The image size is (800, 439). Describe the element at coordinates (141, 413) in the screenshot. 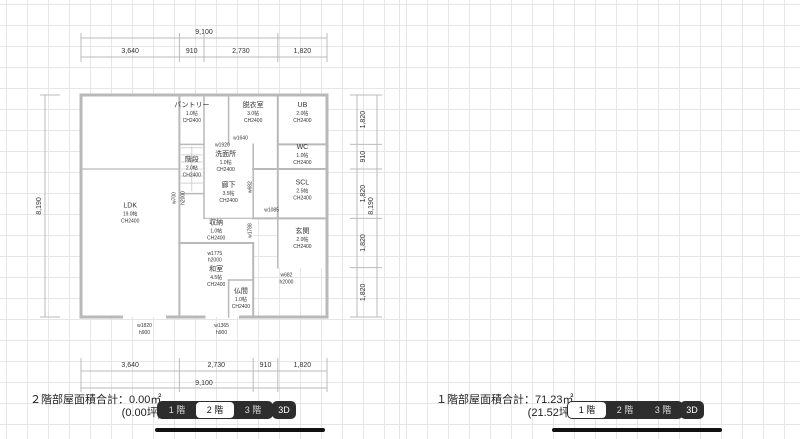

I see `area-tsubo-label: (0.00坪)` at that location.